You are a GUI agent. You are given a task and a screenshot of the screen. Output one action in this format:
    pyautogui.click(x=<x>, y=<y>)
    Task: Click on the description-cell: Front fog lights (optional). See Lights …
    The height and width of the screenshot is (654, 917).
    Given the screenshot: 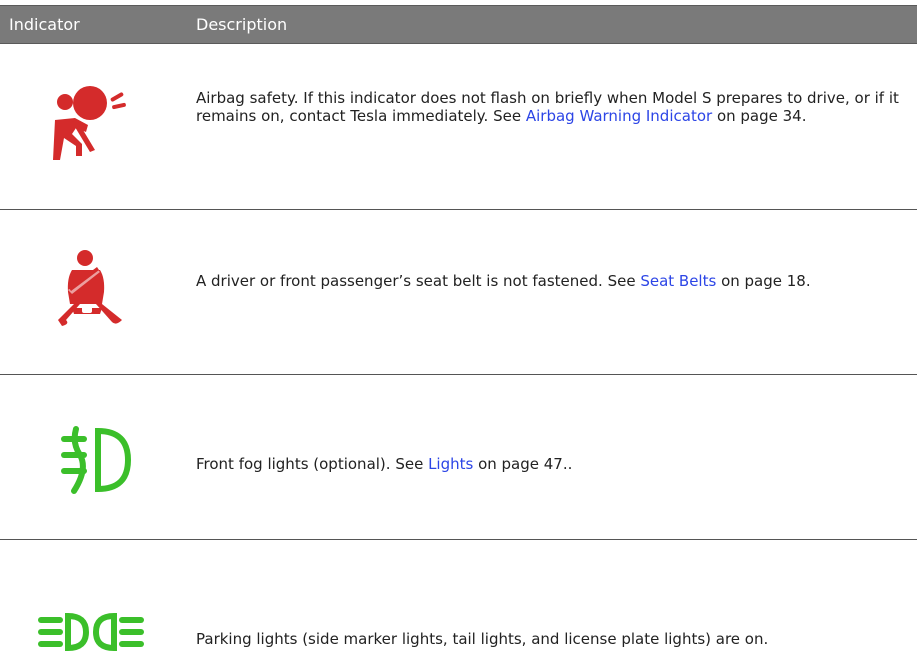 What is the action you would take?
    pyautogui.click(x=384, y=464)
    